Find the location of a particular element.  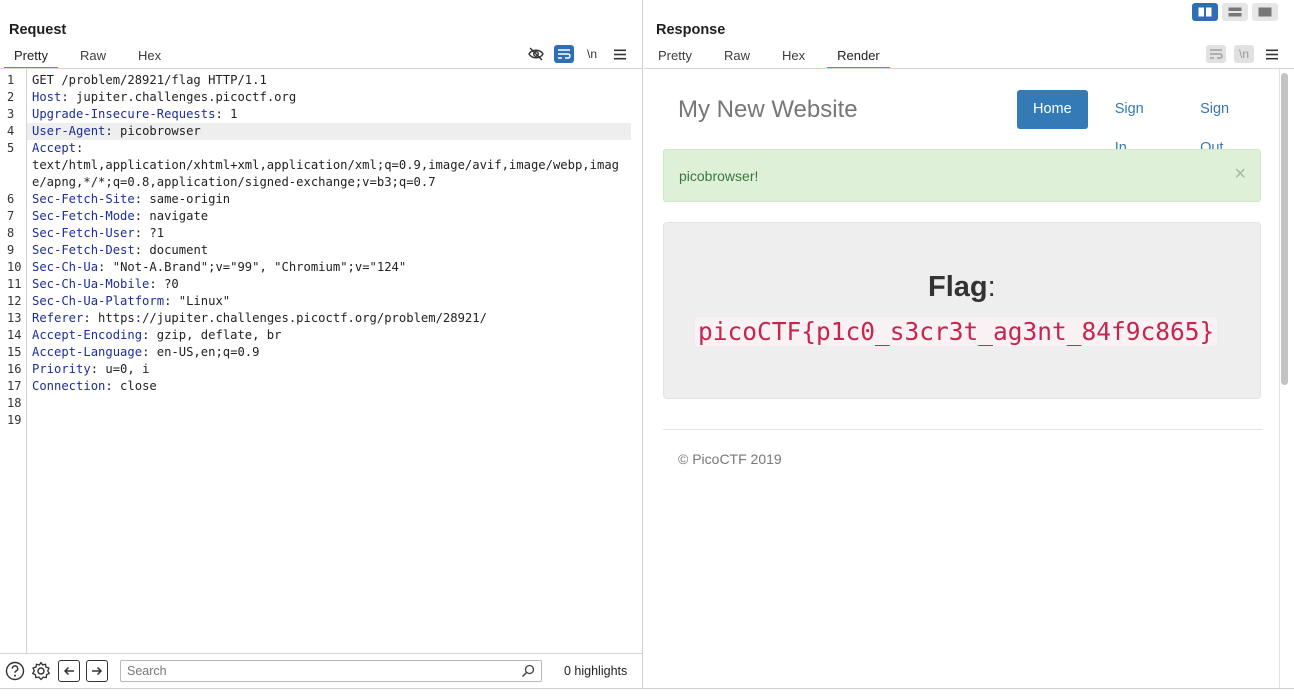

response-tab-raw: Raw is located at coordinates (737, 57).